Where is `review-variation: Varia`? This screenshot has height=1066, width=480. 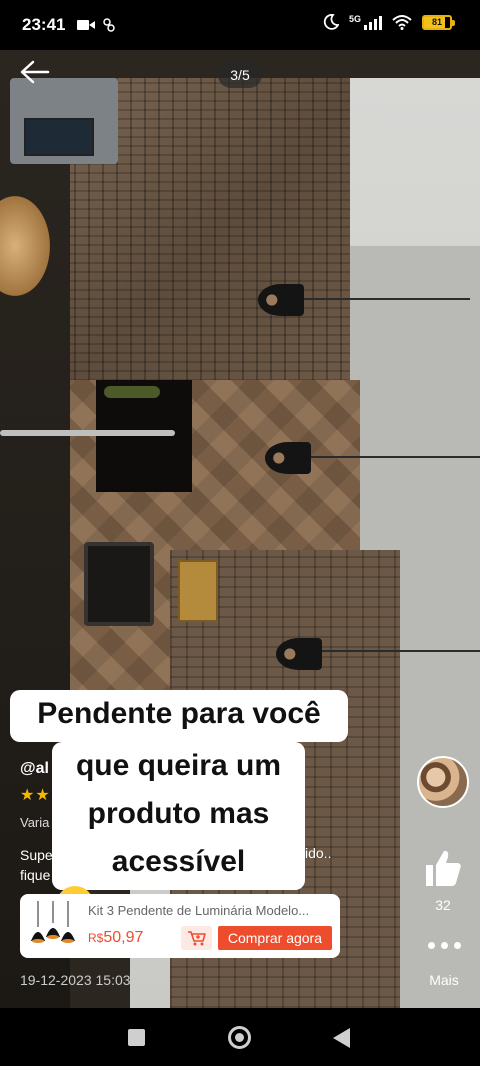
review-variation: Varia is located at coordinates (35, 822).